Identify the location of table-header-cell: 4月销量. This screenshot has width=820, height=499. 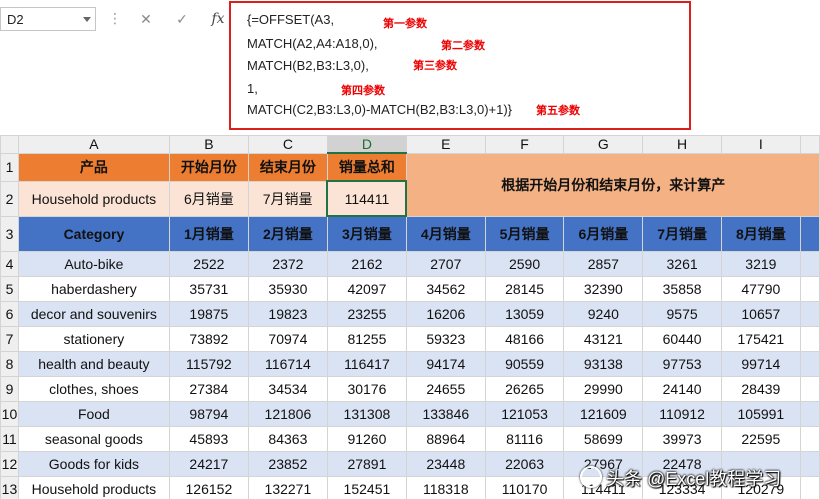
(445, 233).